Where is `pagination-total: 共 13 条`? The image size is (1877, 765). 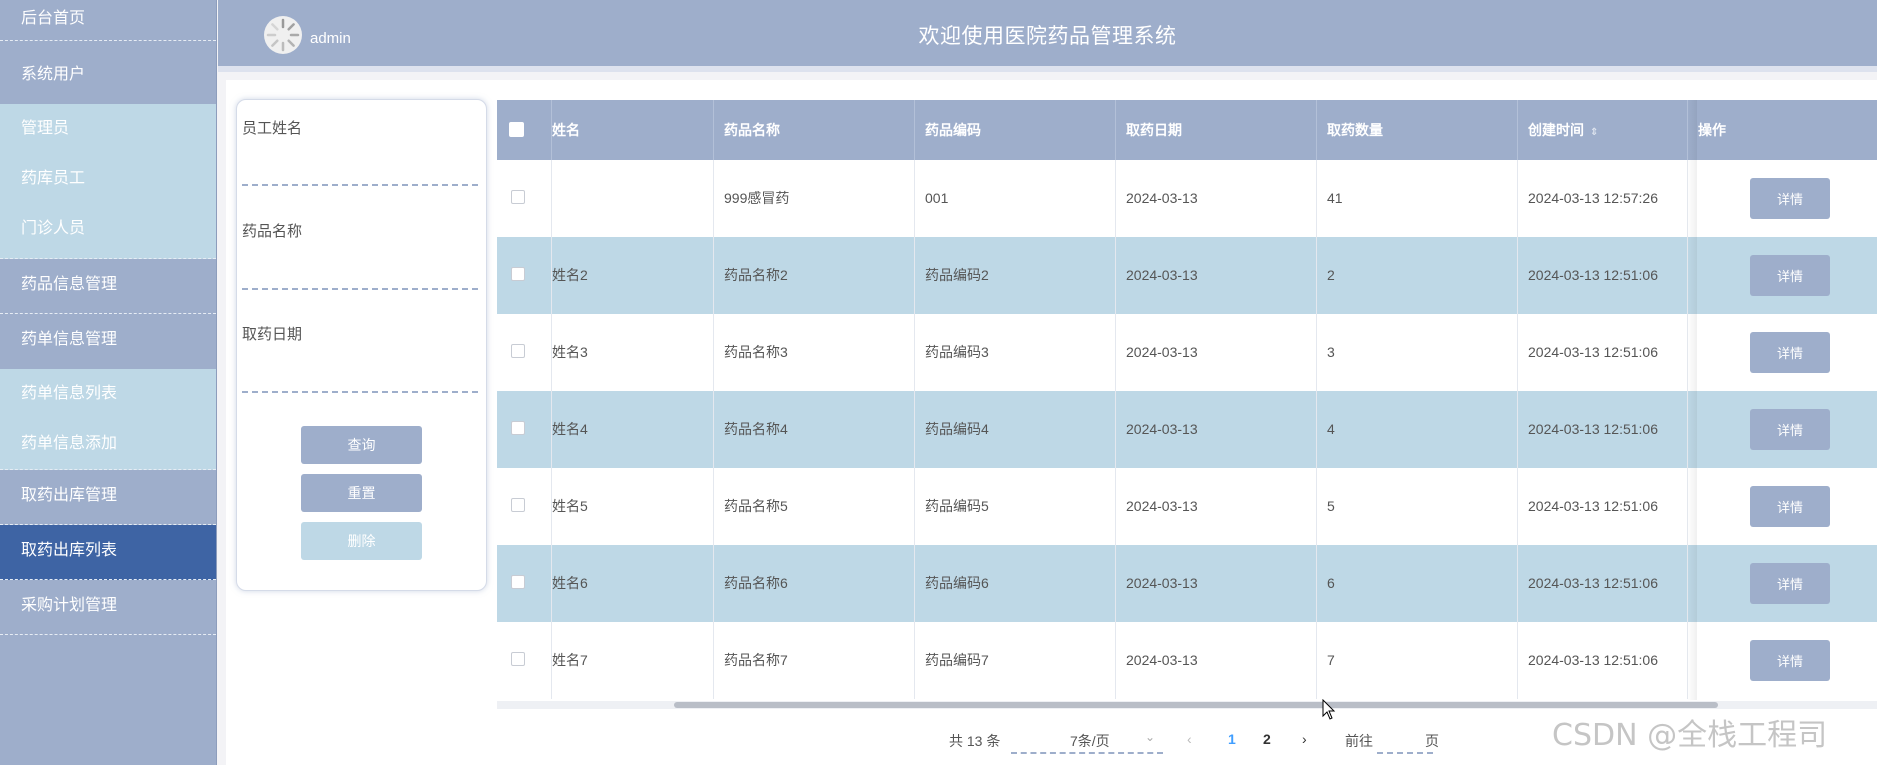 pagination-total: 共 13 条 is located at coordinates (975, 741).